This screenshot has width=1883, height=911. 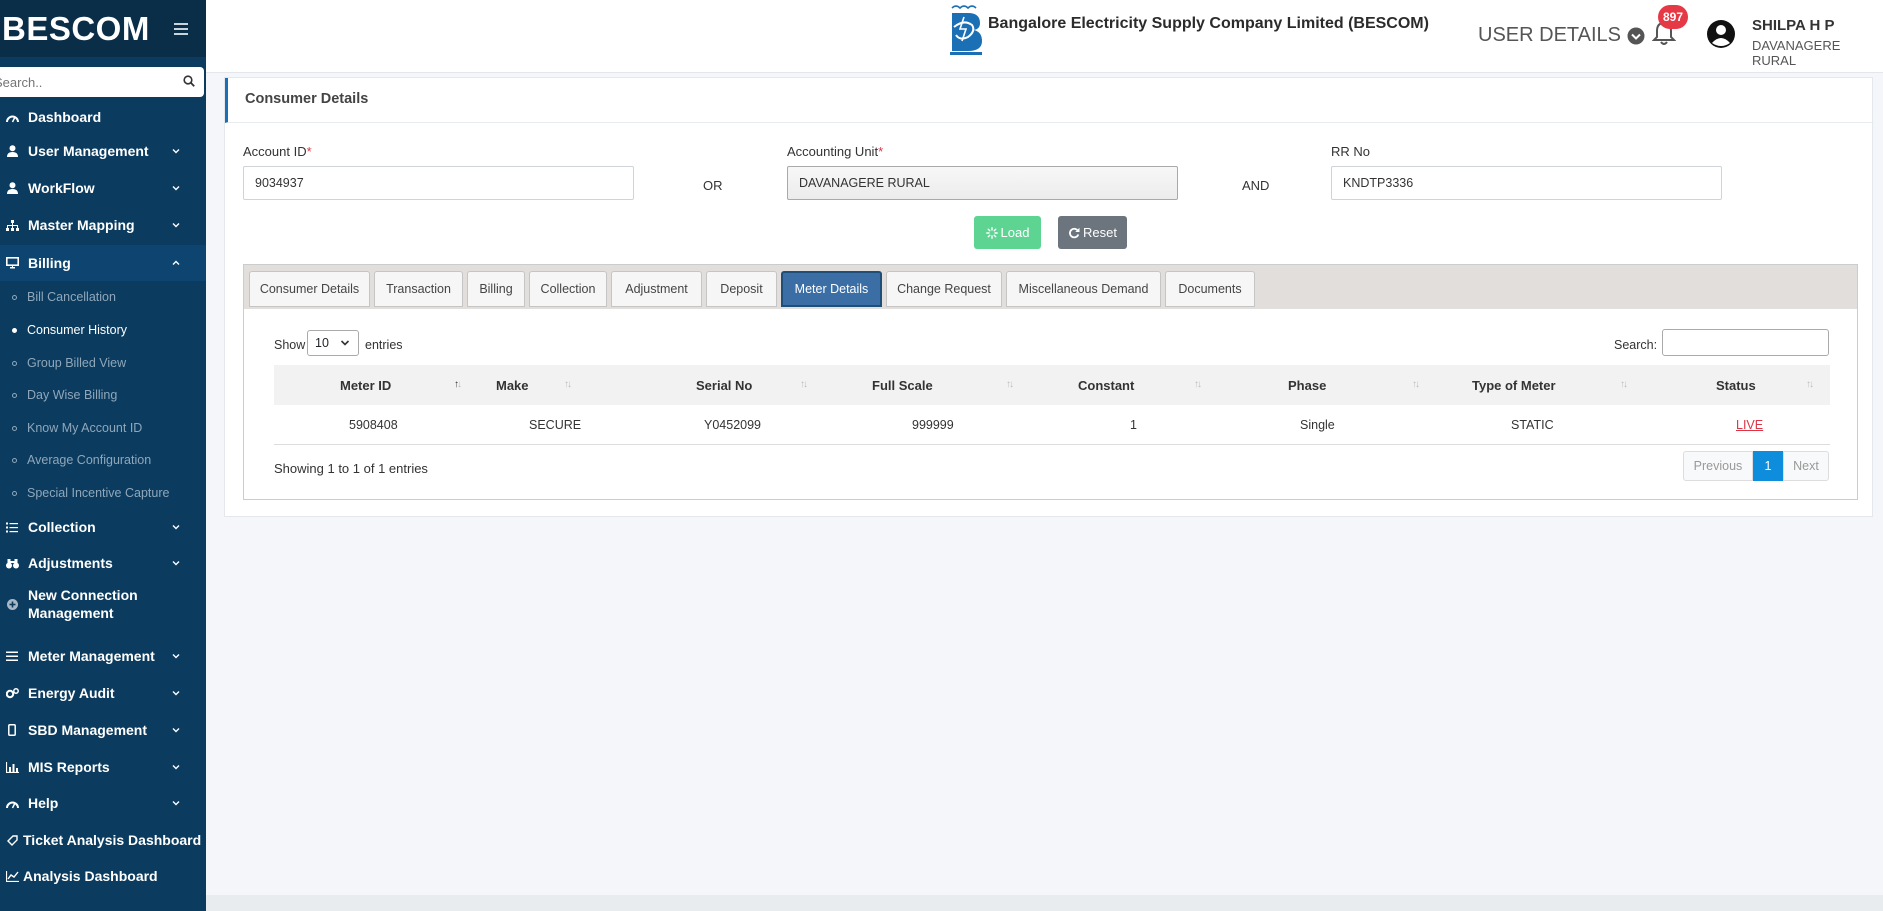 What do you see at coordinates (103, 840) in the screenshot?
I see `sidebar-item-ticket-analysis-dashboard: Ticket Analysis Dashboard` at bounding box center [103, 840].